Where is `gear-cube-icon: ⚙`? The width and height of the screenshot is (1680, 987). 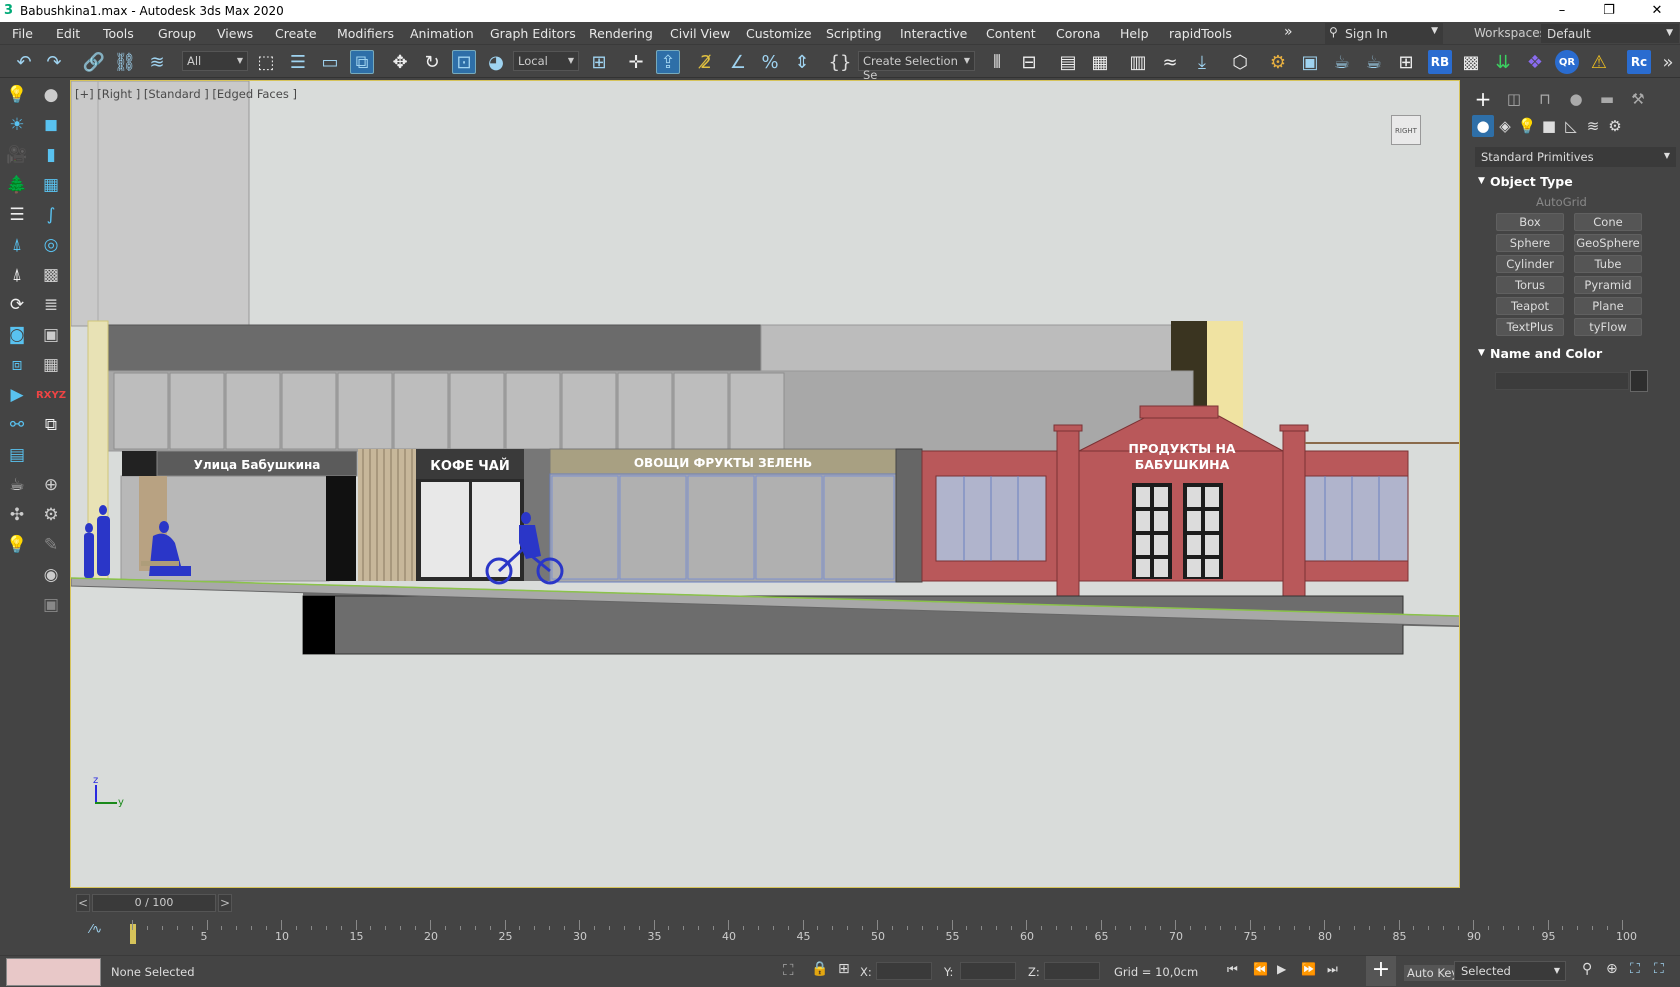
gear-cube-icon: ⚙ is located at coordinates (51, 515).